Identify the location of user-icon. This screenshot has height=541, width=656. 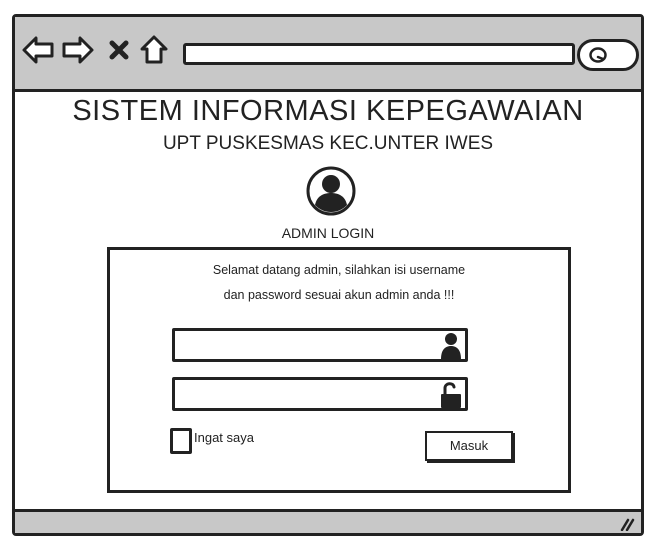
(451, 346).